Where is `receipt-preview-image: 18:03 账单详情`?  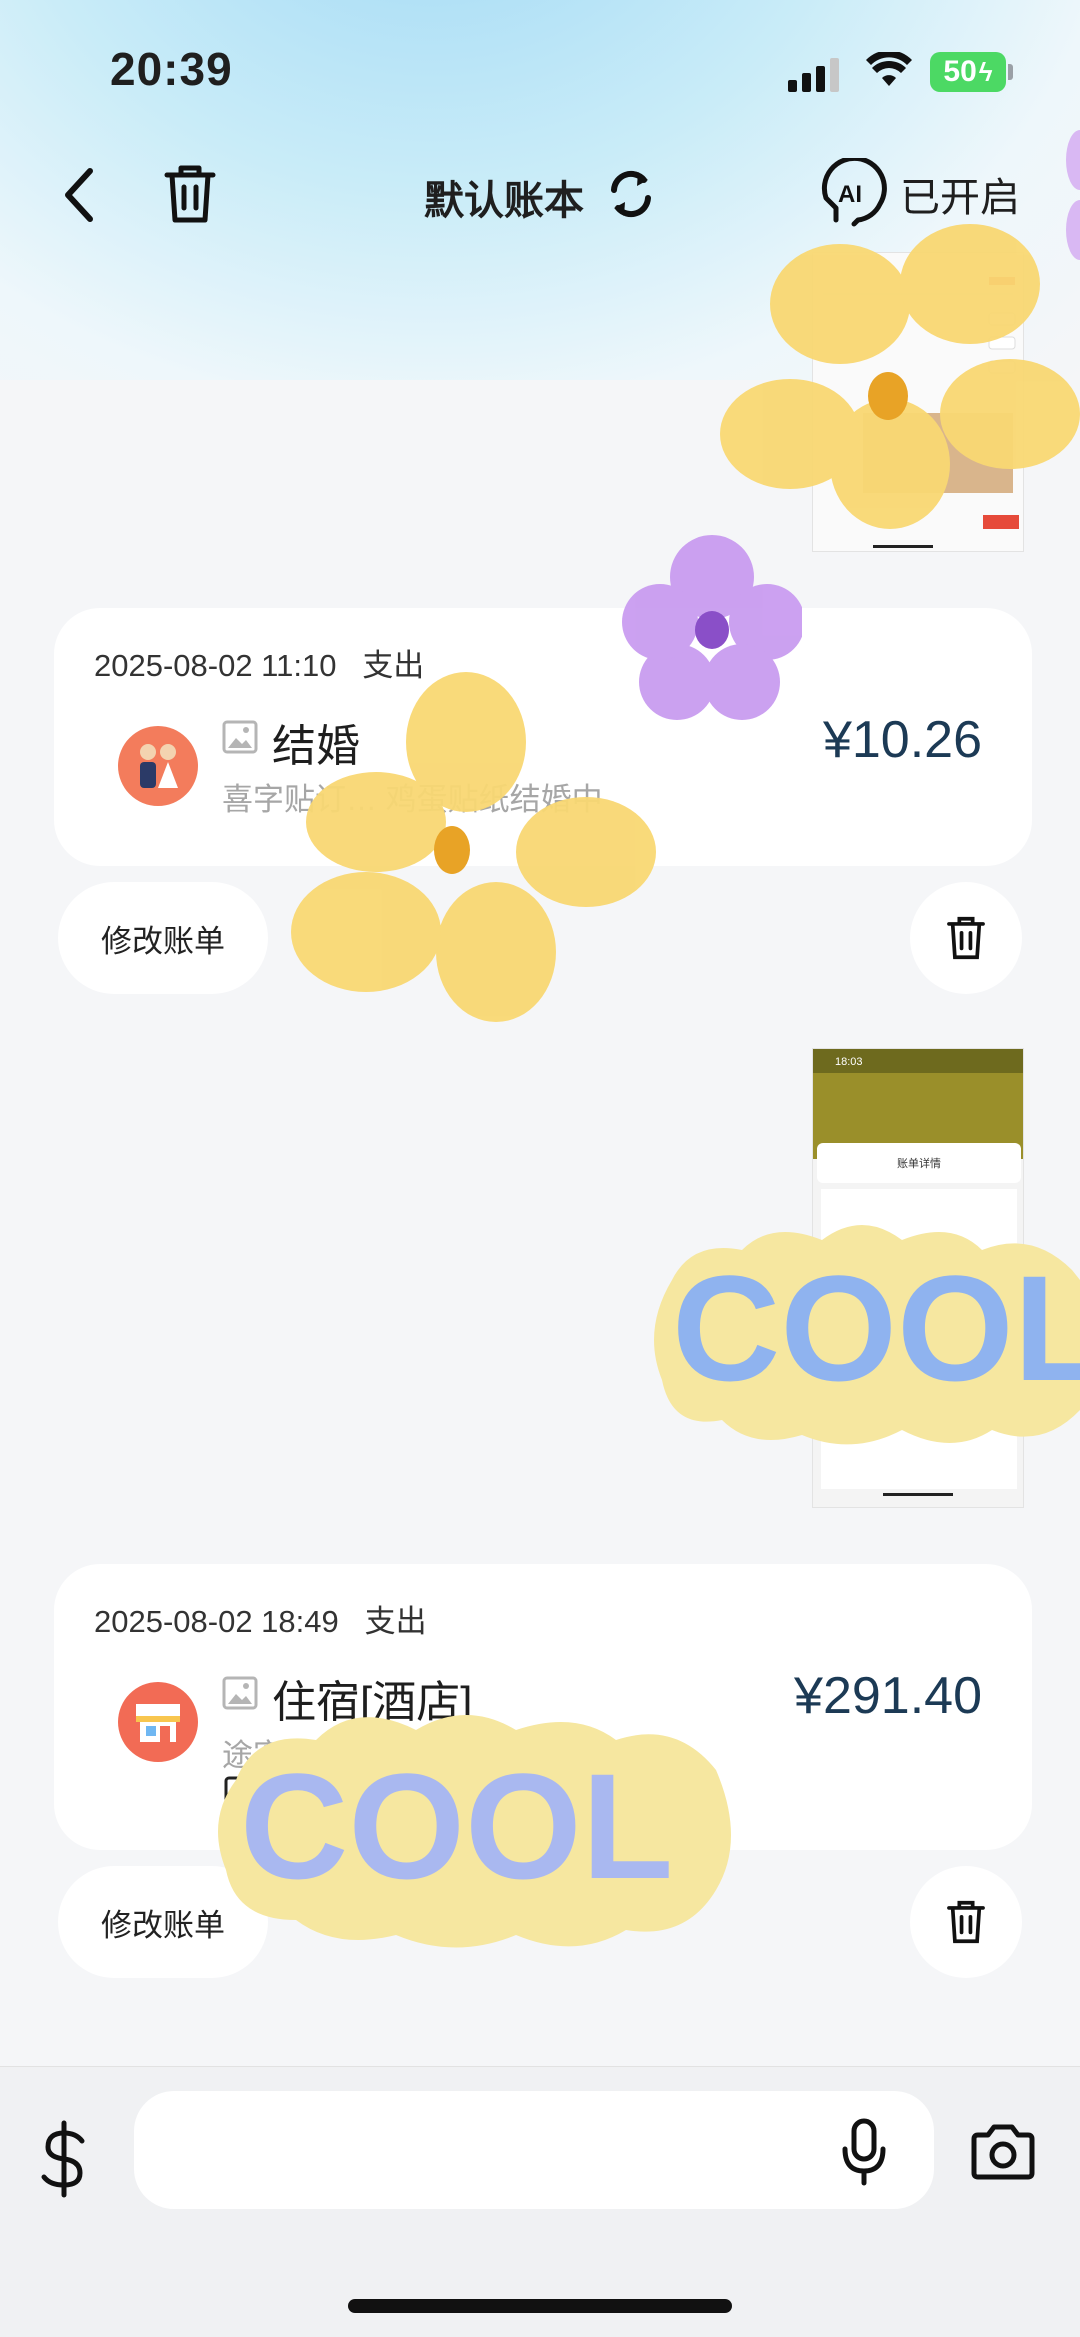 receipt-preview-image: 18:03 账单详情 is located at coordinates (918, 1278).